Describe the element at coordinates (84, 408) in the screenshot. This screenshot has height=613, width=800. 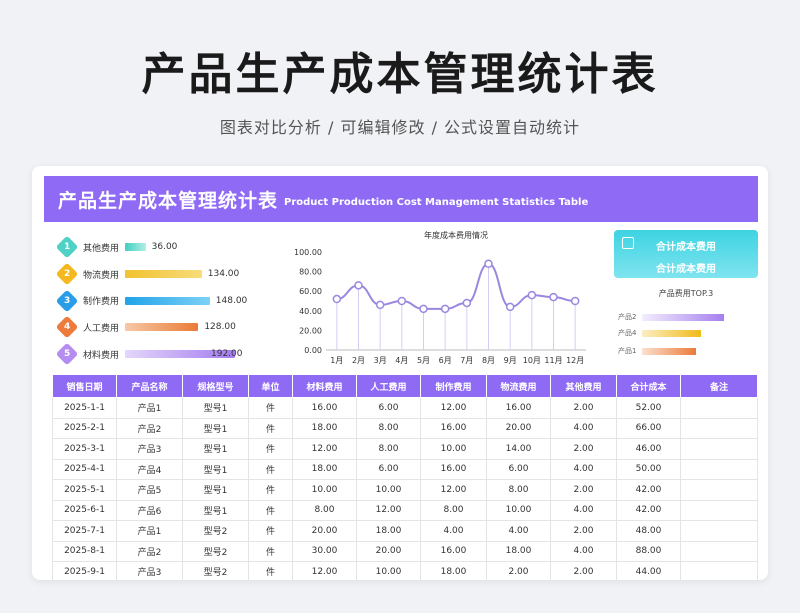
I see `table-cell: 2025-1-1` at that location.